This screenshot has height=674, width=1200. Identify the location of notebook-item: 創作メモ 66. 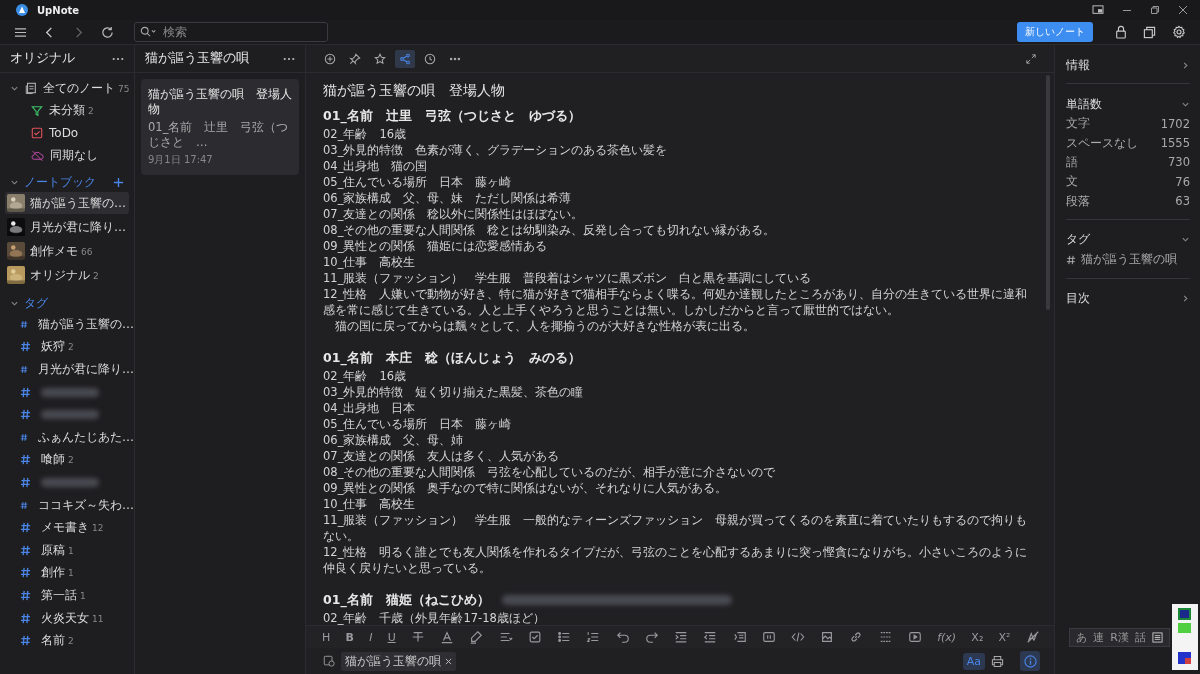
(67, 251).